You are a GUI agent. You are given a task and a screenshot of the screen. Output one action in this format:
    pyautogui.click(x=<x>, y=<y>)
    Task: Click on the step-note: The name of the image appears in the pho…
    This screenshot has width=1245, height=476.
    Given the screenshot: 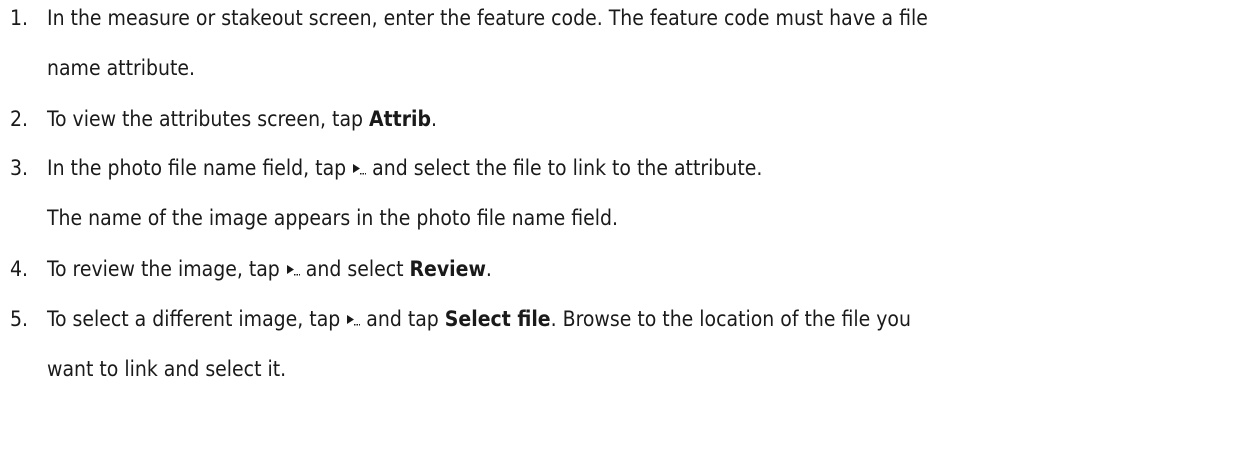 What is the action you would take?
    pyautogui.click(x=333, y=218)
    